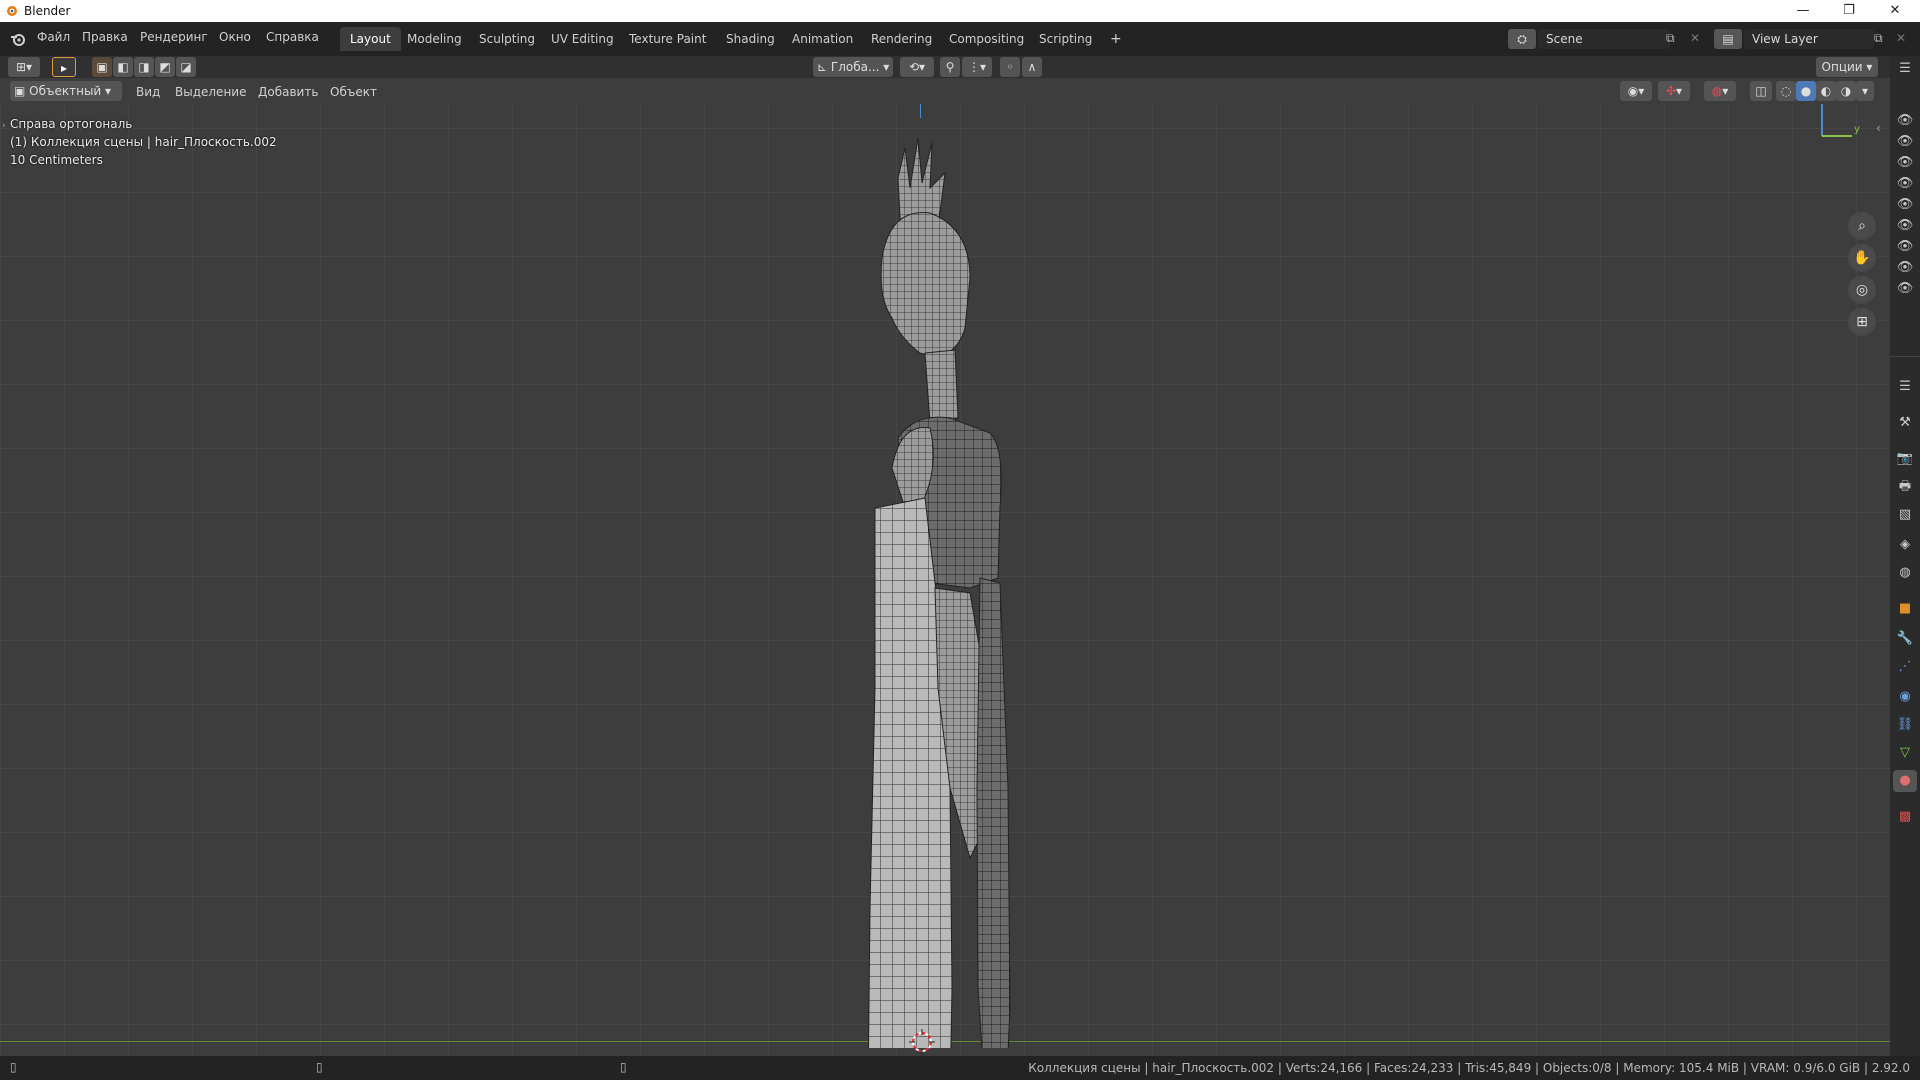  What do you see at coordinates (1670, 38) in the screenshot?
I see `new-scene-icon: ⧉` at bounding box center [1670, 38].